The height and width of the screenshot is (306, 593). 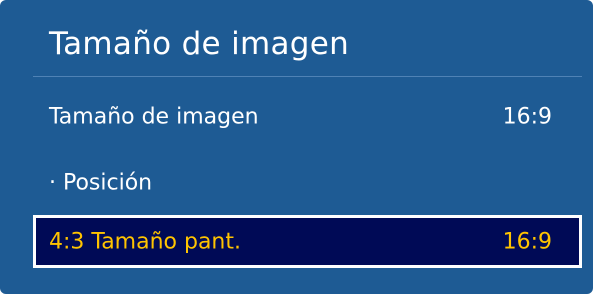 I want to click on menu-item-label: Tamaño de imagen, so click(x=154, y=117).